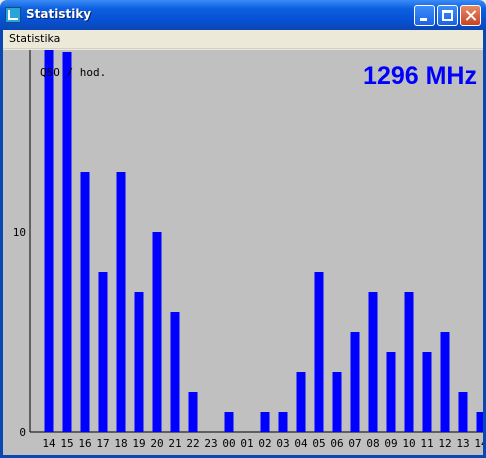 The image size is (486, 458). I want to click on x-tick-label: 20, so click(156, 443).